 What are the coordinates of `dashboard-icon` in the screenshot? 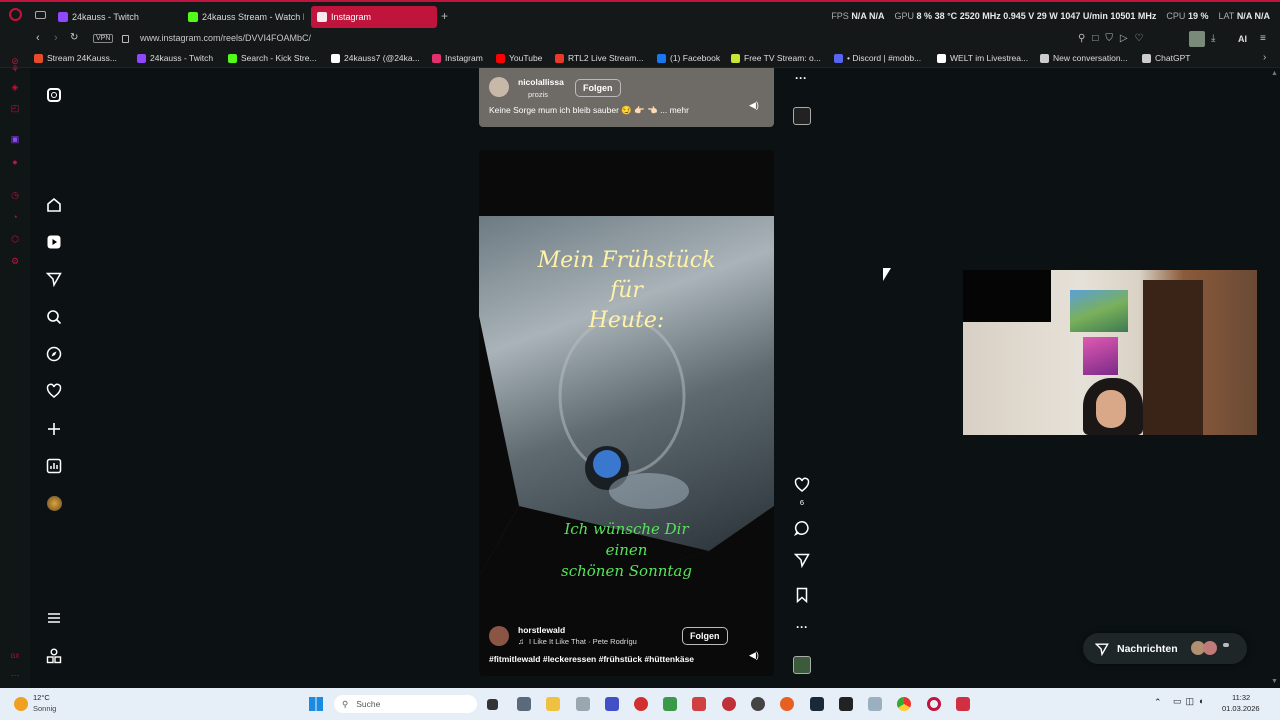 It's located at (54, 466).